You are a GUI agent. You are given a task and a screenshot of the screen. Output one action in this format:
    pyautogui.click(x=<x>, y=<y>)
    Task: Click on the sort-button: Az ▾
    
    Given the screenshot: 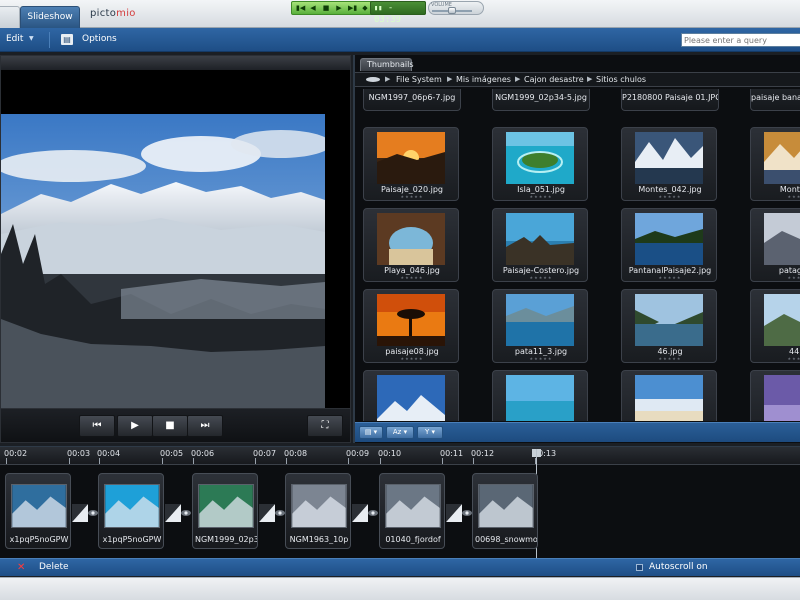 What is the action you would take?
    pyautogui.click(x=400, y=432)
    